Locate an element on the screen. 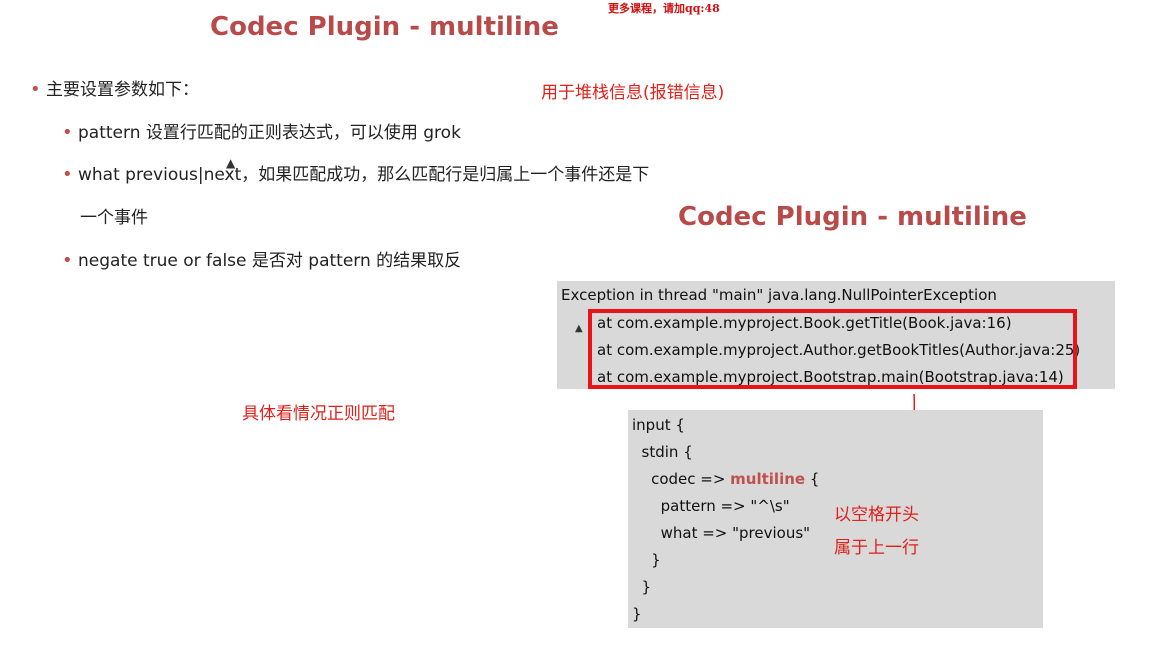 Image resolution: width=1152 pixels, height=648 pixels. code-keyword: multiline is located at coordinates (768, 479).